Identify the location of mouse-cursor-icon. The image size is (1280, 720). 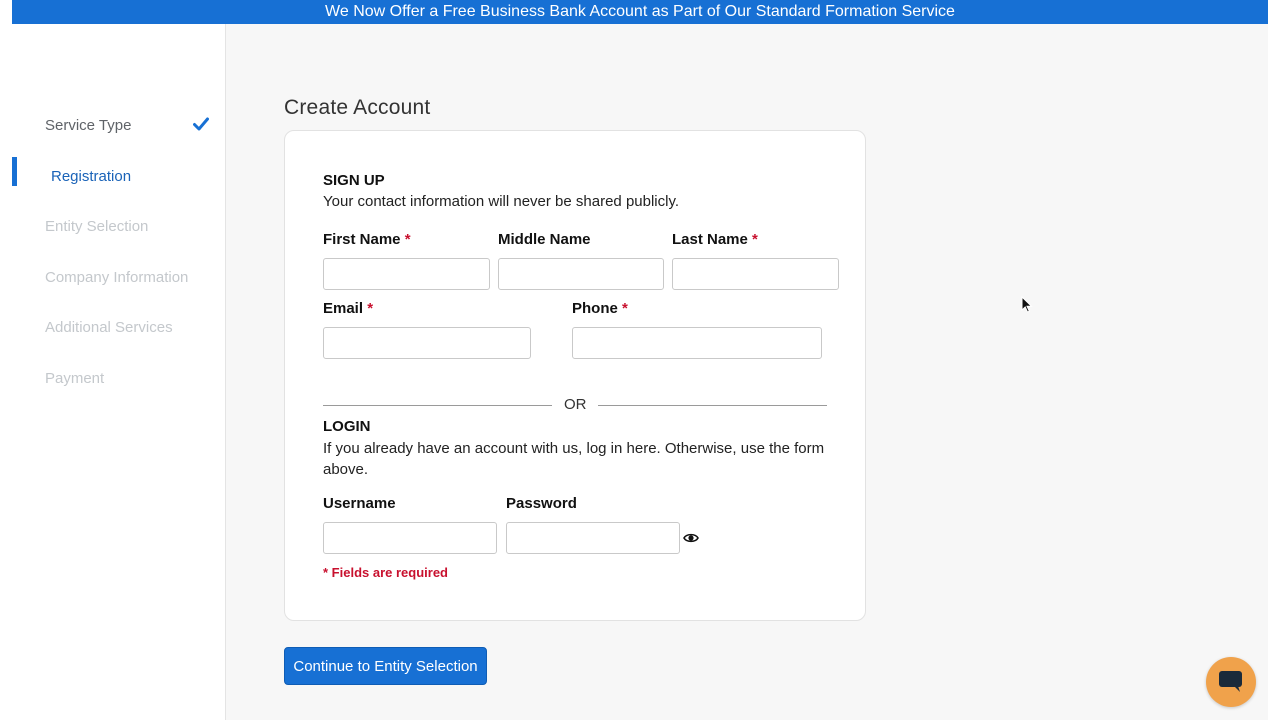
(1027, 304).